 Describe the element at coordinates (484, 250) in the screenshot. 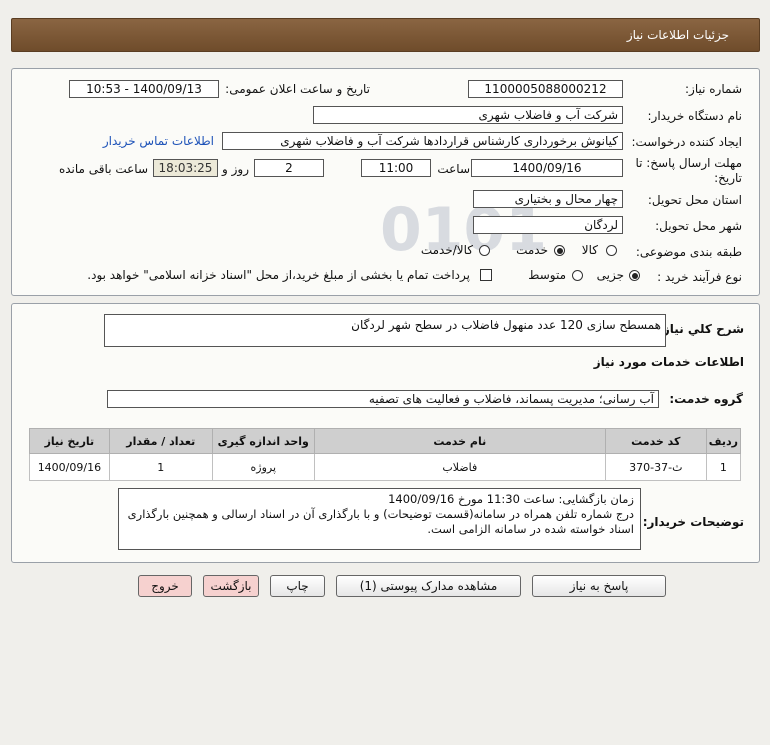

I see `category-radio-goods-service` at that location.